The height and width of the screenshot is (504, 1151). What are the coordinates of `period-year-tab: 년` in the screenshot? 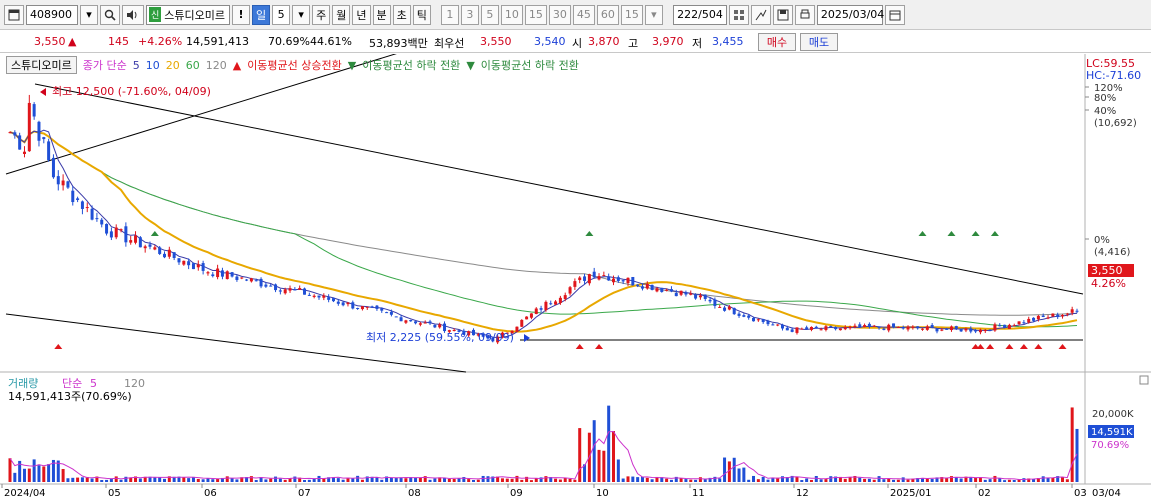 It's located at (361, 14).